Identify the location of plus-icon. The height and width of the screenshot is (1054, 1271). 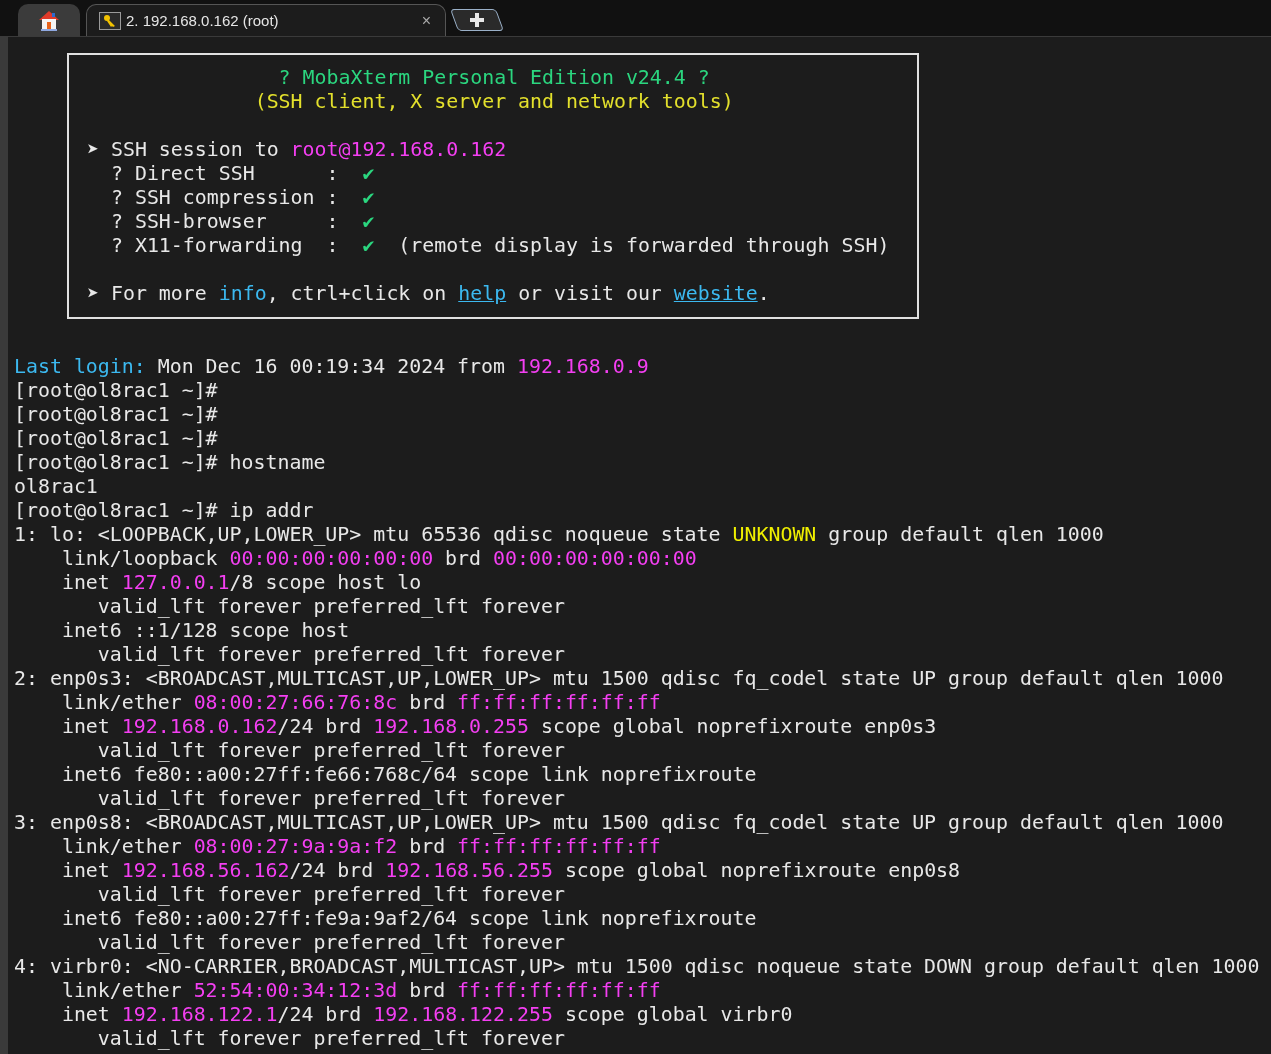
(477, 20).